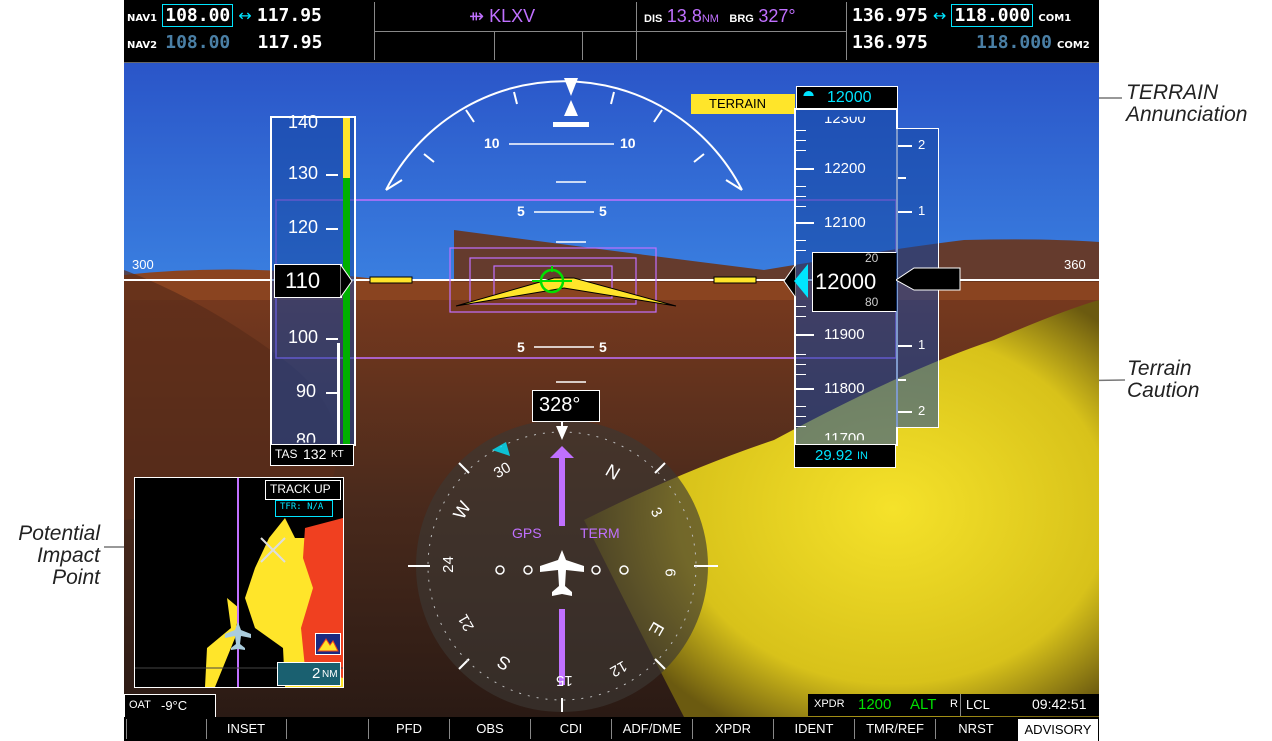  What do you see at coordinates (628, 143) in the screenshot?
I see `pitch-10-right: 10` at bounding box center [628, 143].